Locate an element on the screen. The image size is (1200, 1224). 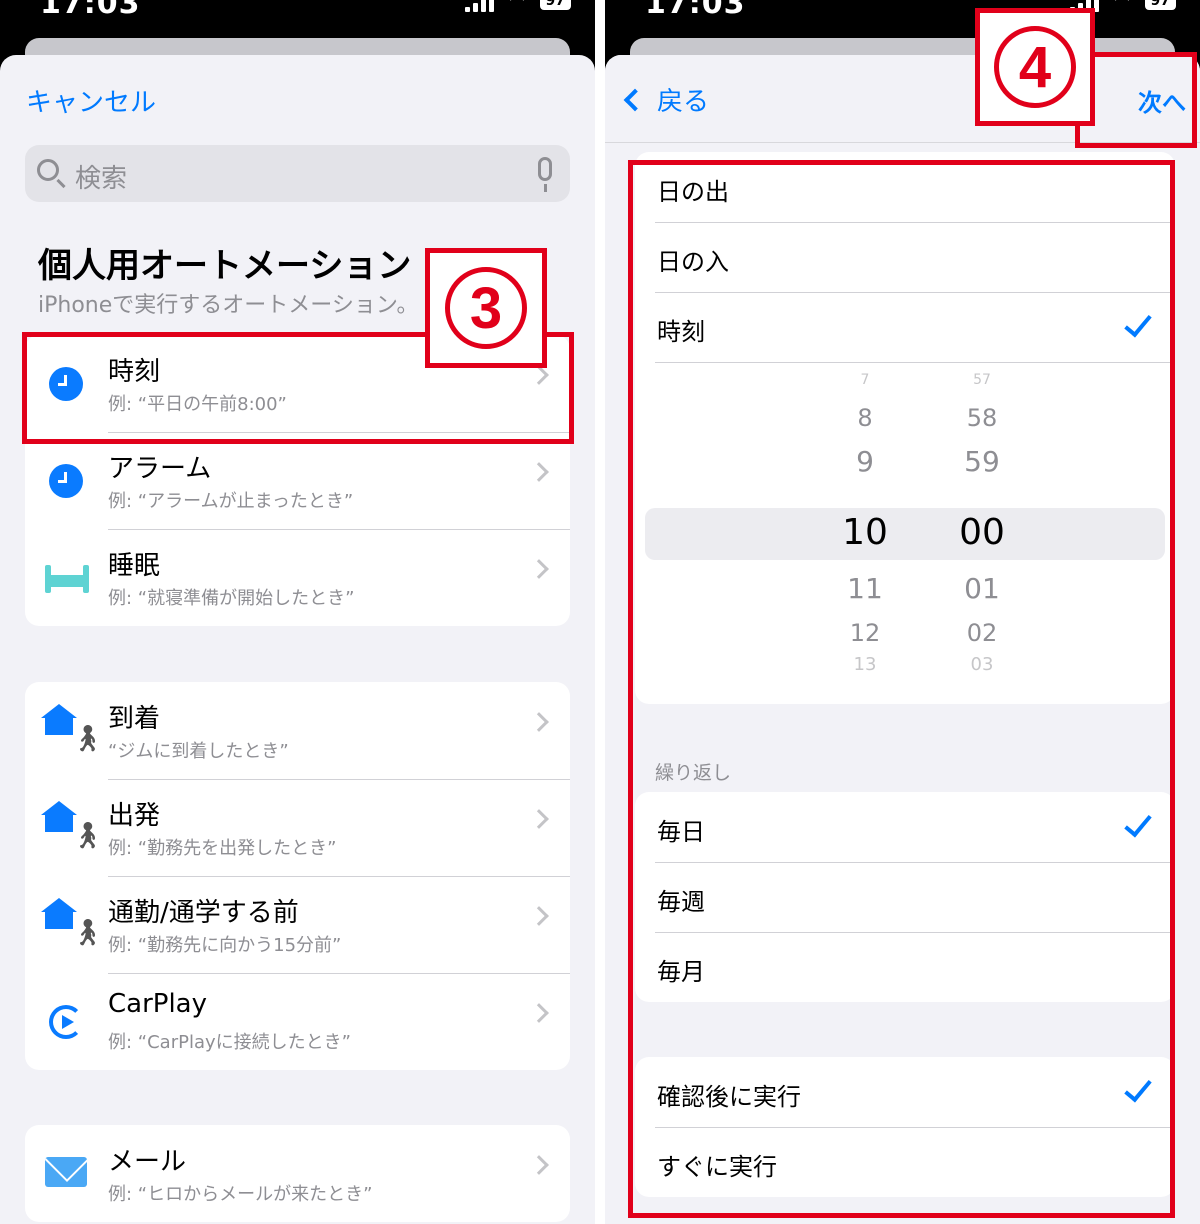
bed-icon is located at coordinates (67, 579).